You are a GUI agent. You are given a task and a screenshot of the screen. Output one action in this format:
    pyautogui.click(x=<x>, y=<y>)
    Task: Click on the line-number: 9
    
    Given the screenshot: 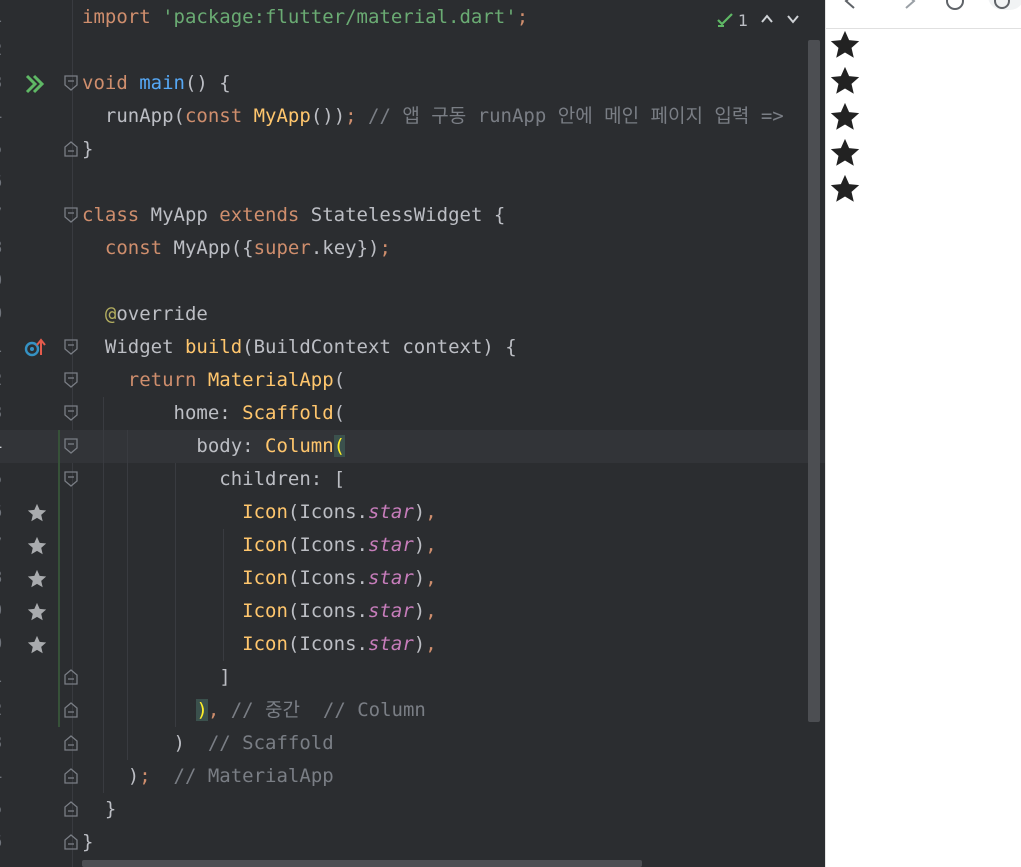 What is the action you would take?
    pyautogui.click(x=10, y=281)
    